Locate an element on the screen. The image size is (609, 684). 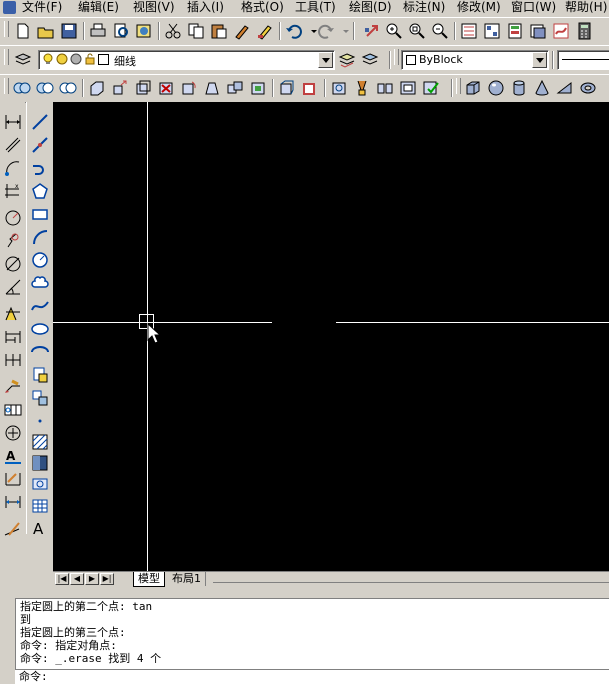
check-icon is located at coordinates (431, 88).